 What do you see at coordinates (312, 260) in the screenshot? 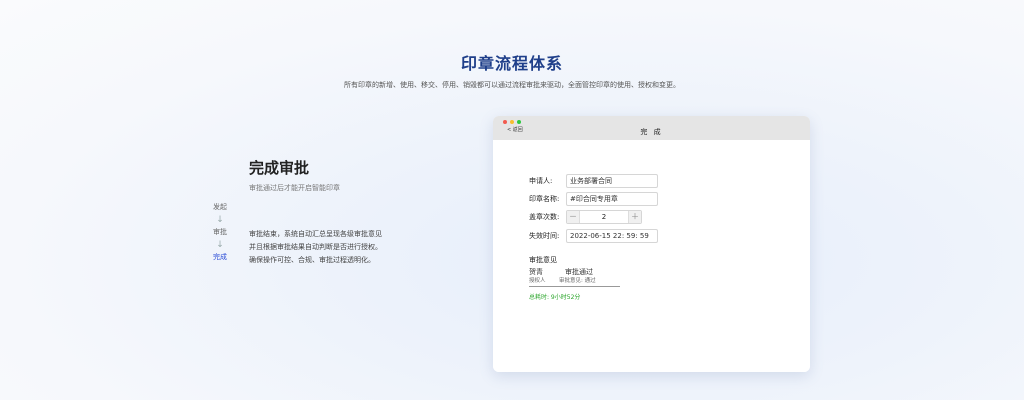
I see `description-line: 确保操作可控、合规、审批过程透明化。` at bounding box center [312, 260].